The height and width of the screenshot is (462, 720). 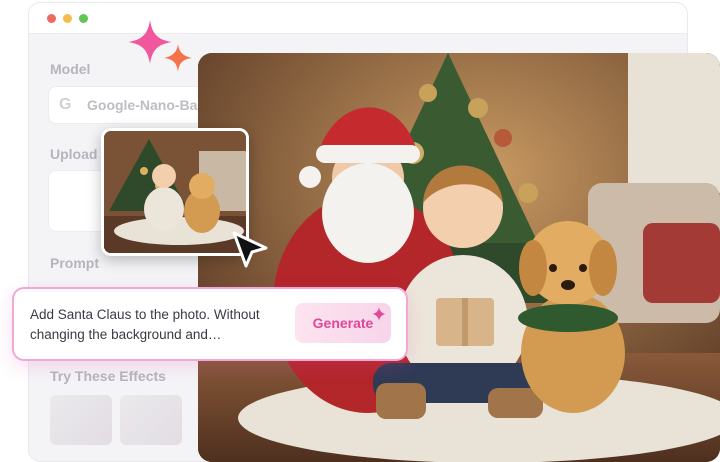 I want to click on uploaded-photo-thumbnail, so click(x=175, y=192).